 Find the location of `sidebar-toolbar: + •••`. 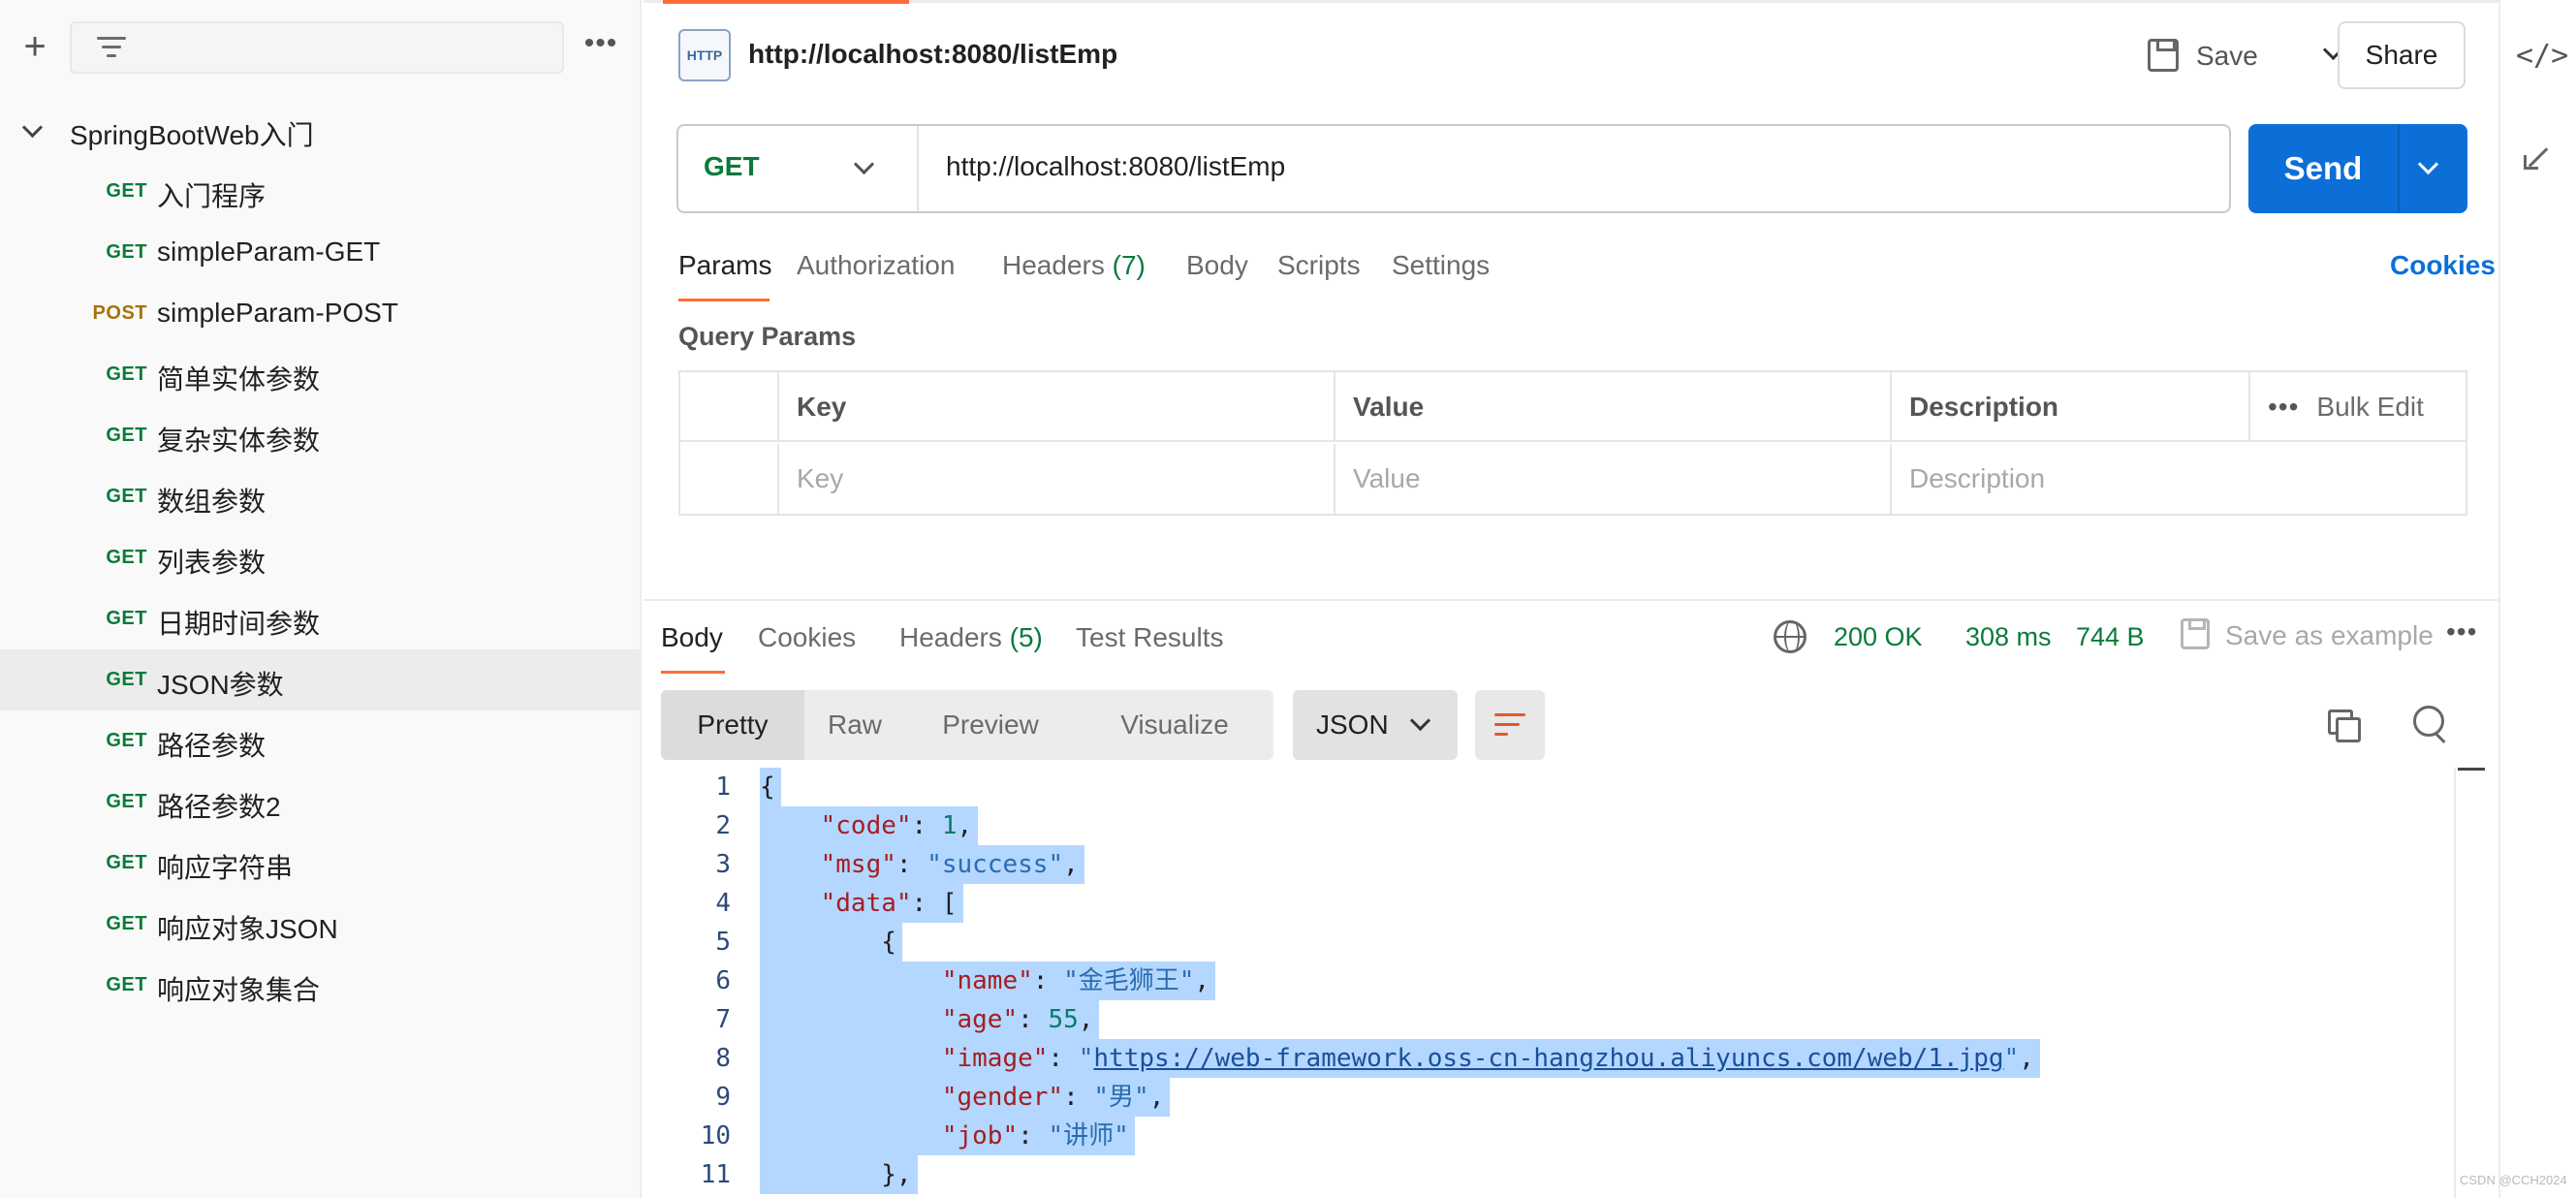

sidebar-toolbar: + ••• is located at coordinates (321, 48).